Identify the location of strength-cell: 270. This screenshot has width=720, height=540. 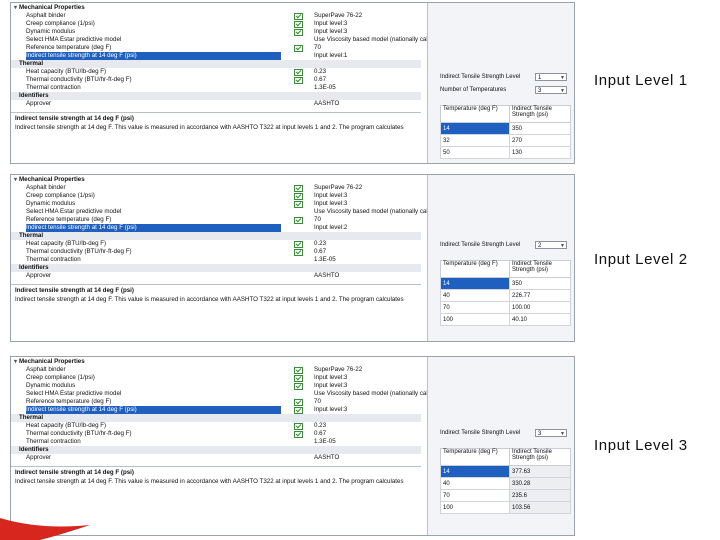
(540, 140).